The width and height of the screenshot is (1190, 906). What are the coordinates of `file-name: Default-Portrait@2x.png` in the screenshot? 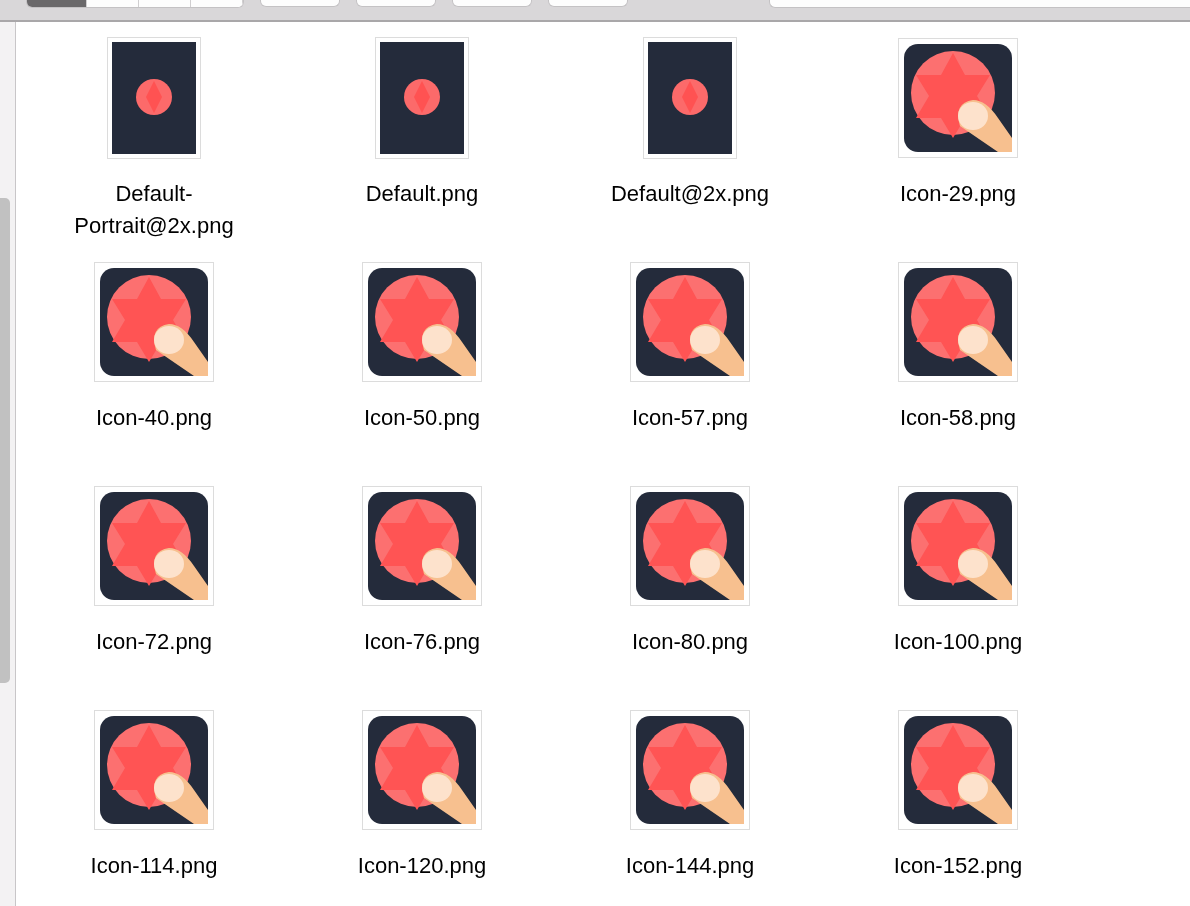 It's located at (154, 210).